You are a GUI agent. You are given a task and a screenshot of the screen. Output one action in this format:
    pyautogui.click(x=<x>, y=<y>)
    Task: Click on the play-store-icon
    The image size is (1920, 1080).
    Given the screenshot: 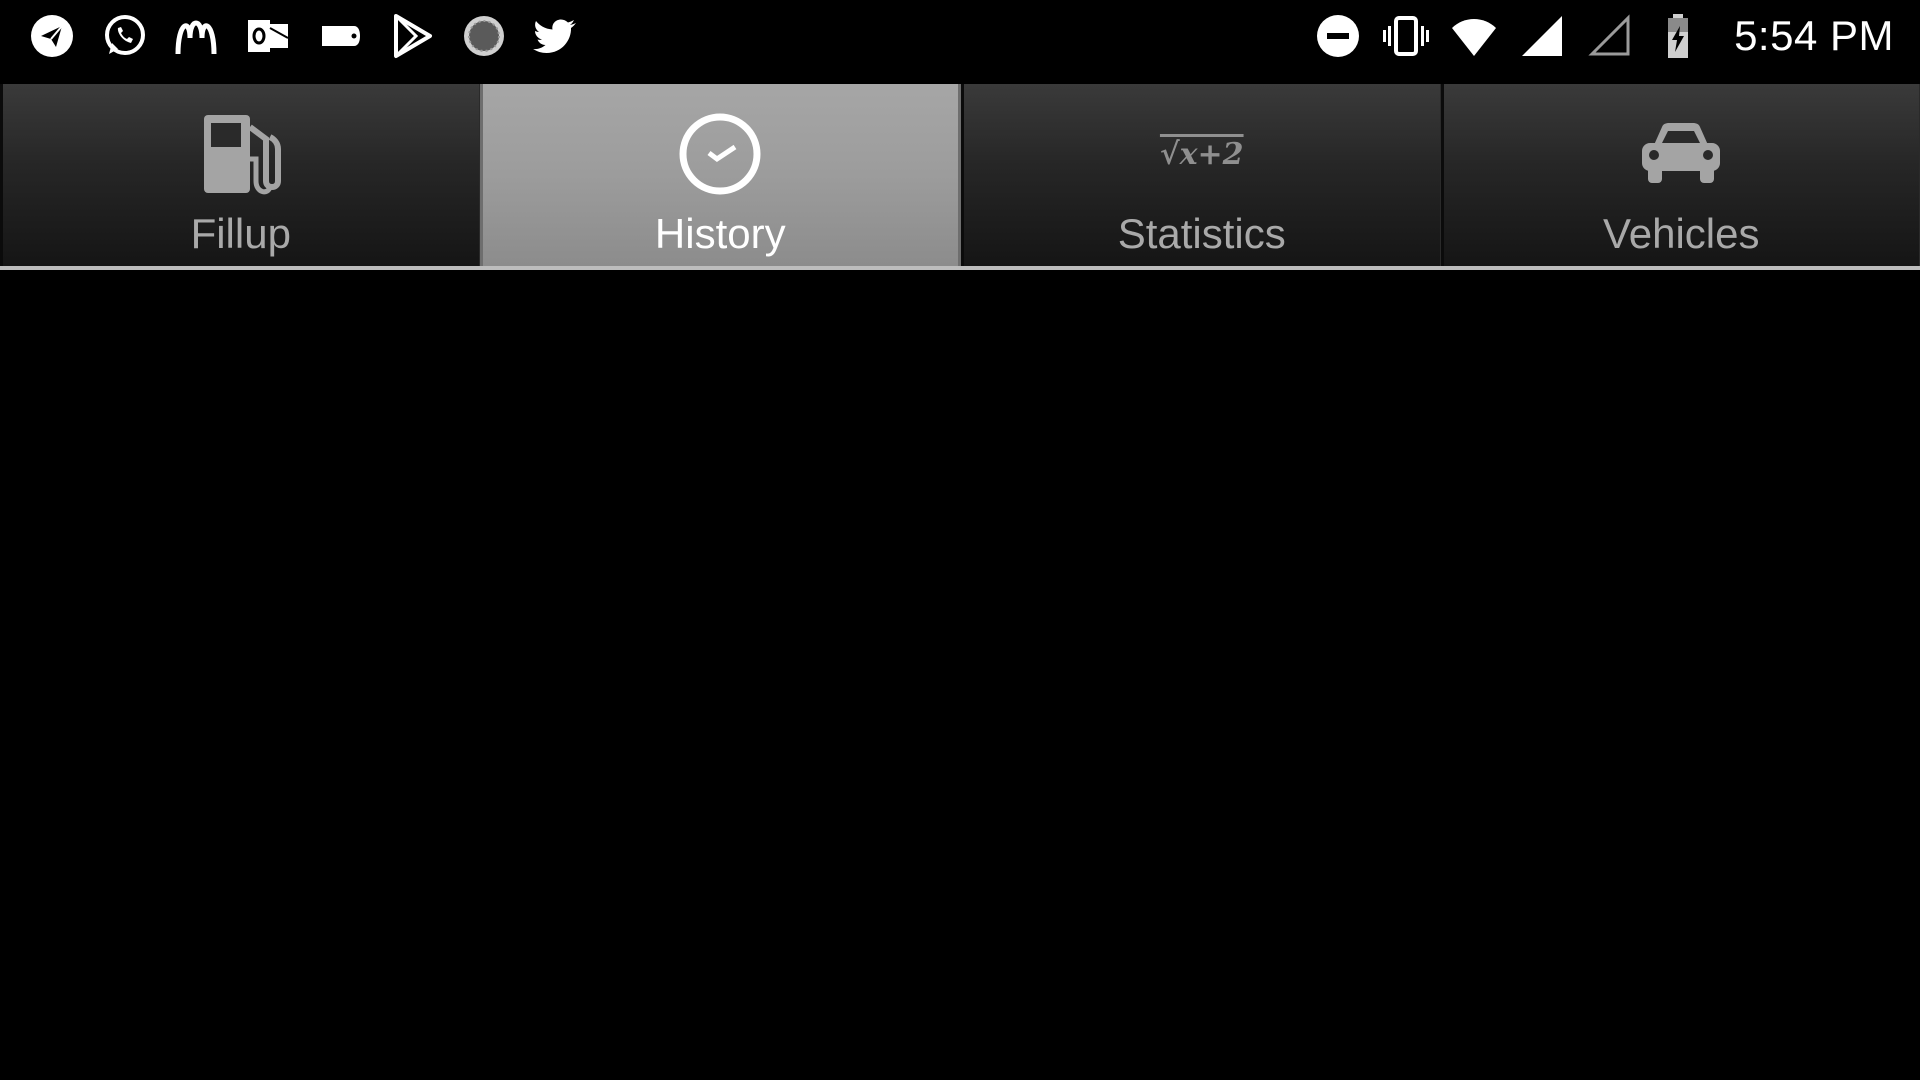 What is the action you would take?
    pyautogui.click(x=412, y=36)
    